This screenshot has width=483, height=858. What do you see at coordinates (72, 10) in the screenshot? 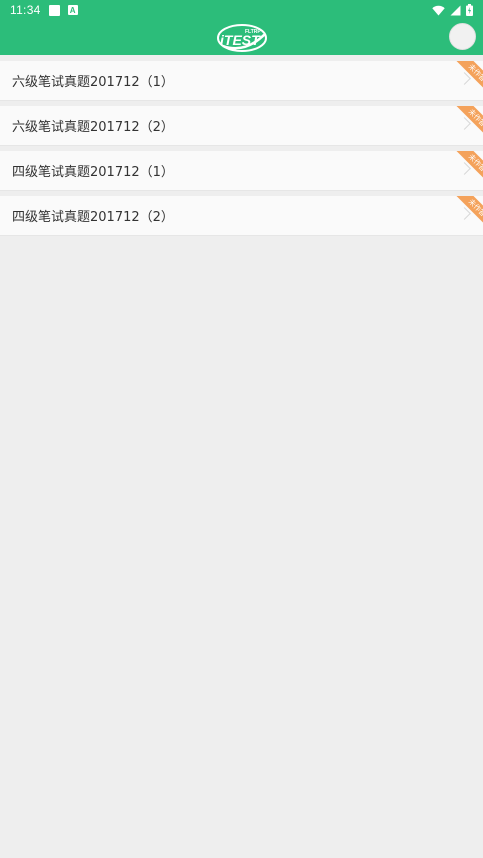
I see `notification-a-icon: A` at bounding box center [72, 10].